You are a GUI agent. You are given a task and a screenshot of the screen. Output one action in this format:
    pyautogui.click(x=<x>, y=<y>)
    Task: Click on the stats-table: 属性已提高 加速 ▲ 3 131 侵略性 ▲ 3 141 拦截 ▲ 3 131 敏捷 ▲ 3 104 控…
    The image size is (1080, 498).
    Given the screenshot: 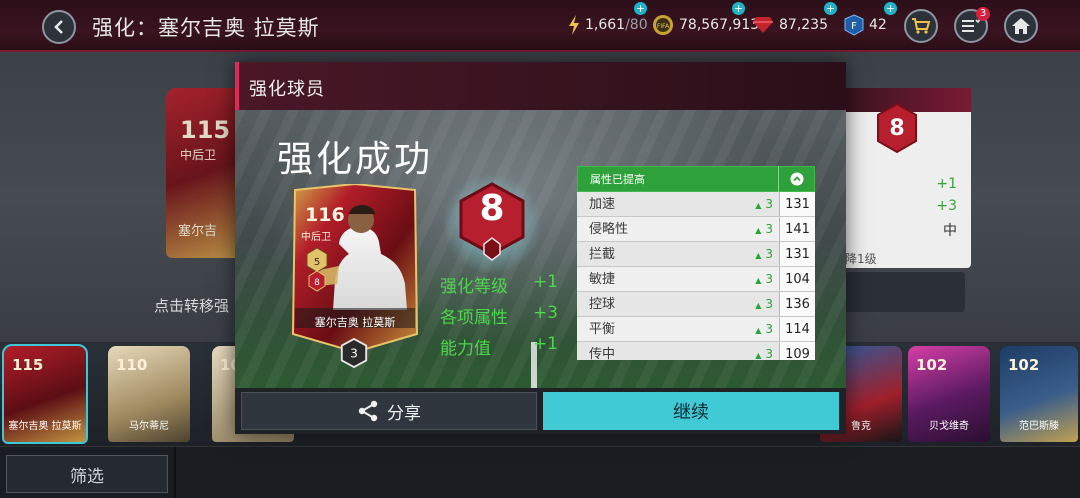 What is the action you would take?
    pyautogui.click(x=696, y=263)
    